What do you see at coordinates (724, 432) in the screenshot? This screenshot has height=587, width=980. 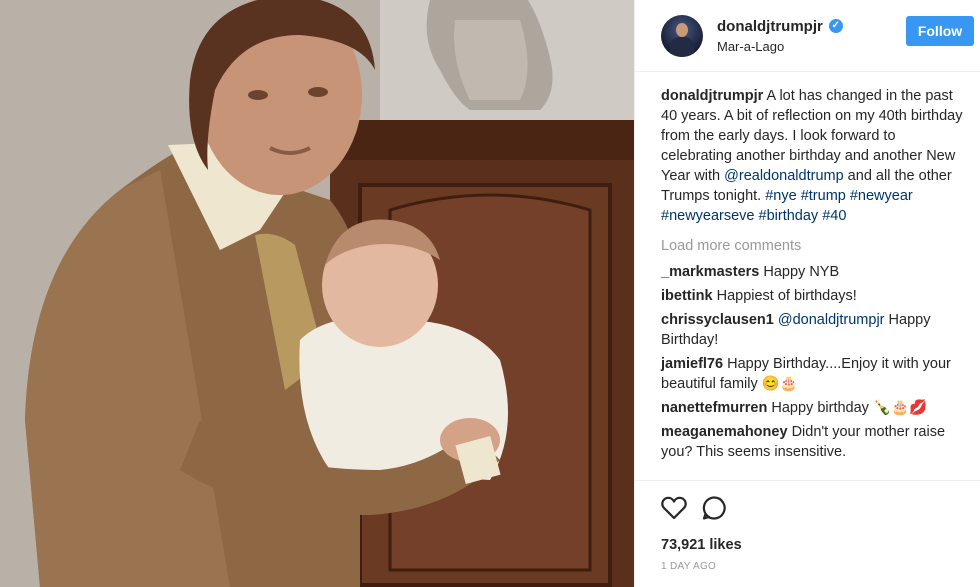 I see `comment-user: meaganemahoney` at bounding box center [724, 432].